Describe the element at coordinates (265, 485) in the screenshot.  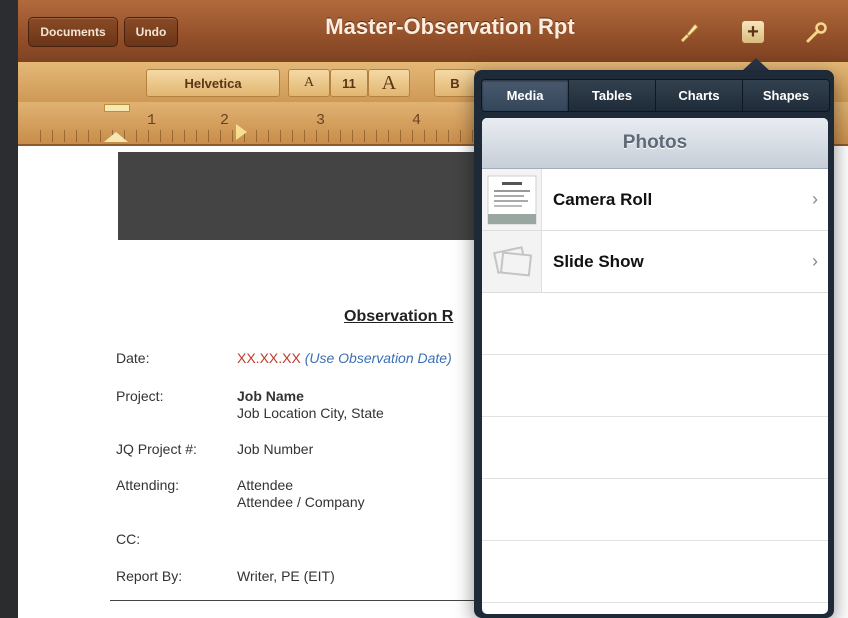
I see `attendee: Attendee` at that location.